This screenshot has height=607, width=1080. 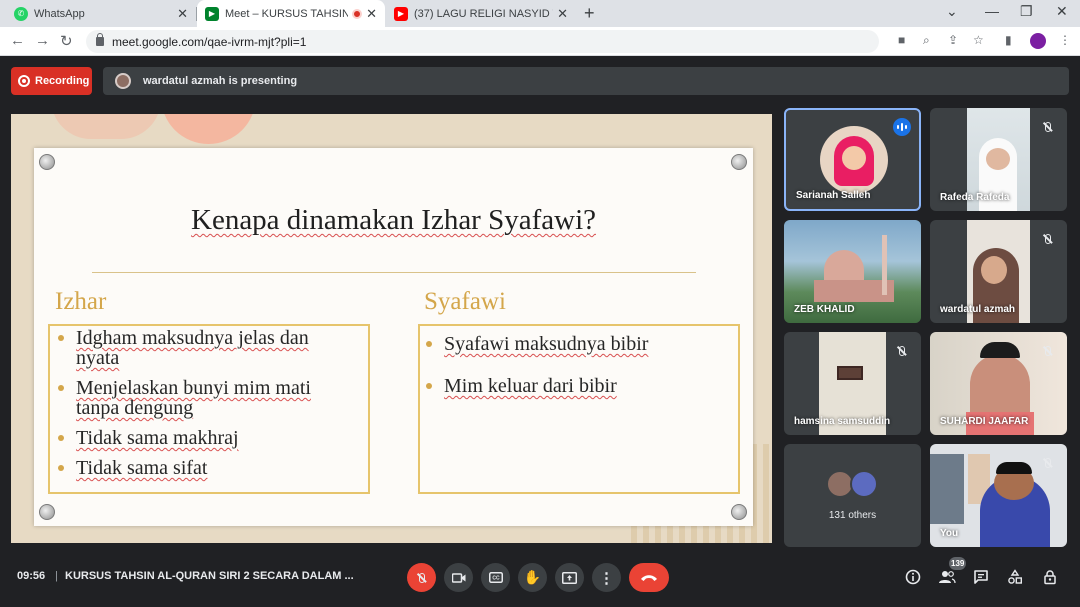 What do you see at coordinates (586, 81) in the screenshot?
I see `presenting-banner: wardatul azmah is presenting` at bounding box center [586, 81].